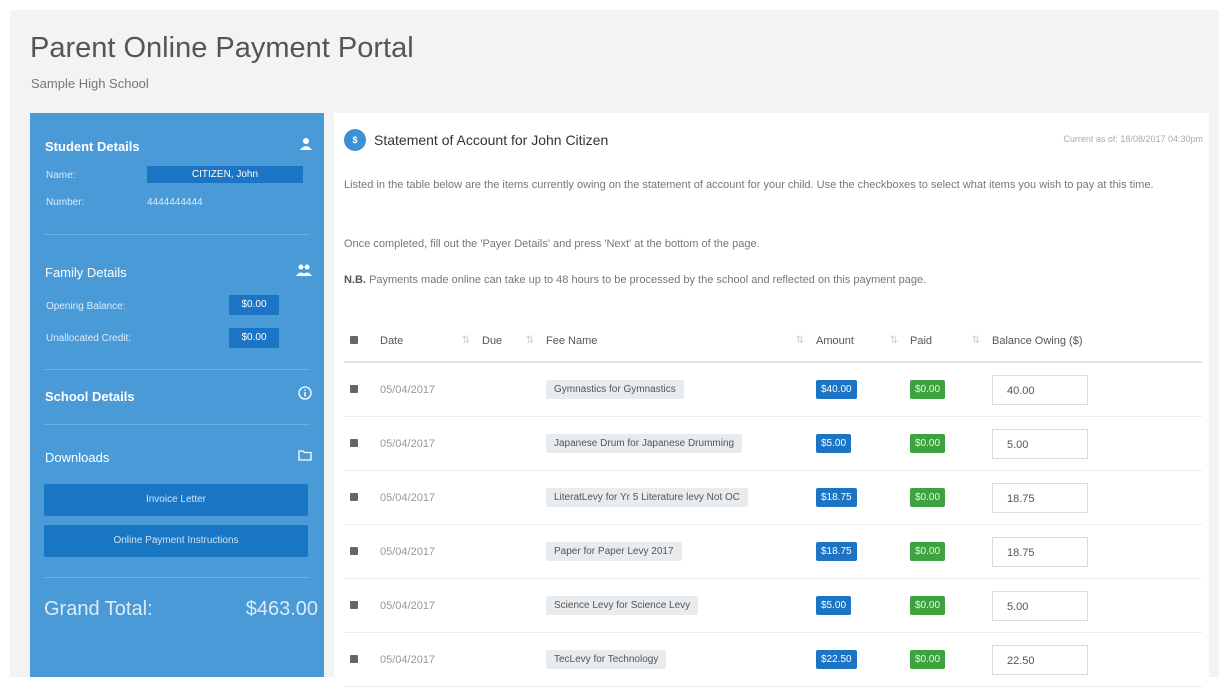  What do you see at coordinates (86, 272) in the screenshot?
I see `family-details-heading: Family Details` at bounding box center [86, 272].